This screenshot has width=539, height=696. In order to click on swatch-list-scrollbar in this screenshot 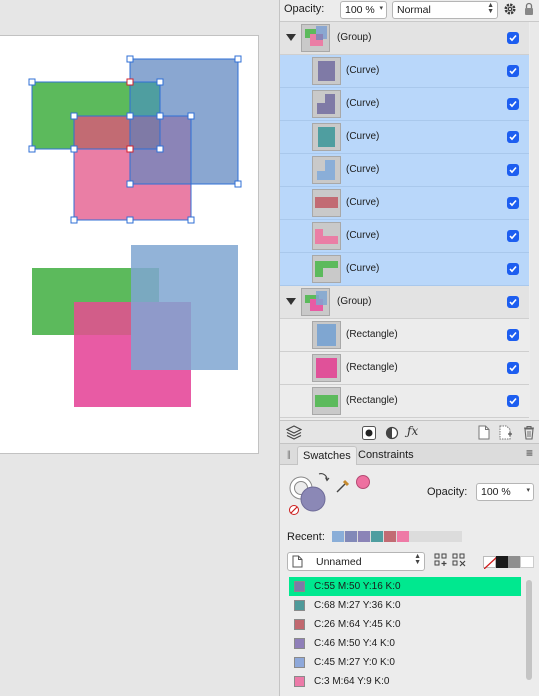, I will do `click(529, 630)`.